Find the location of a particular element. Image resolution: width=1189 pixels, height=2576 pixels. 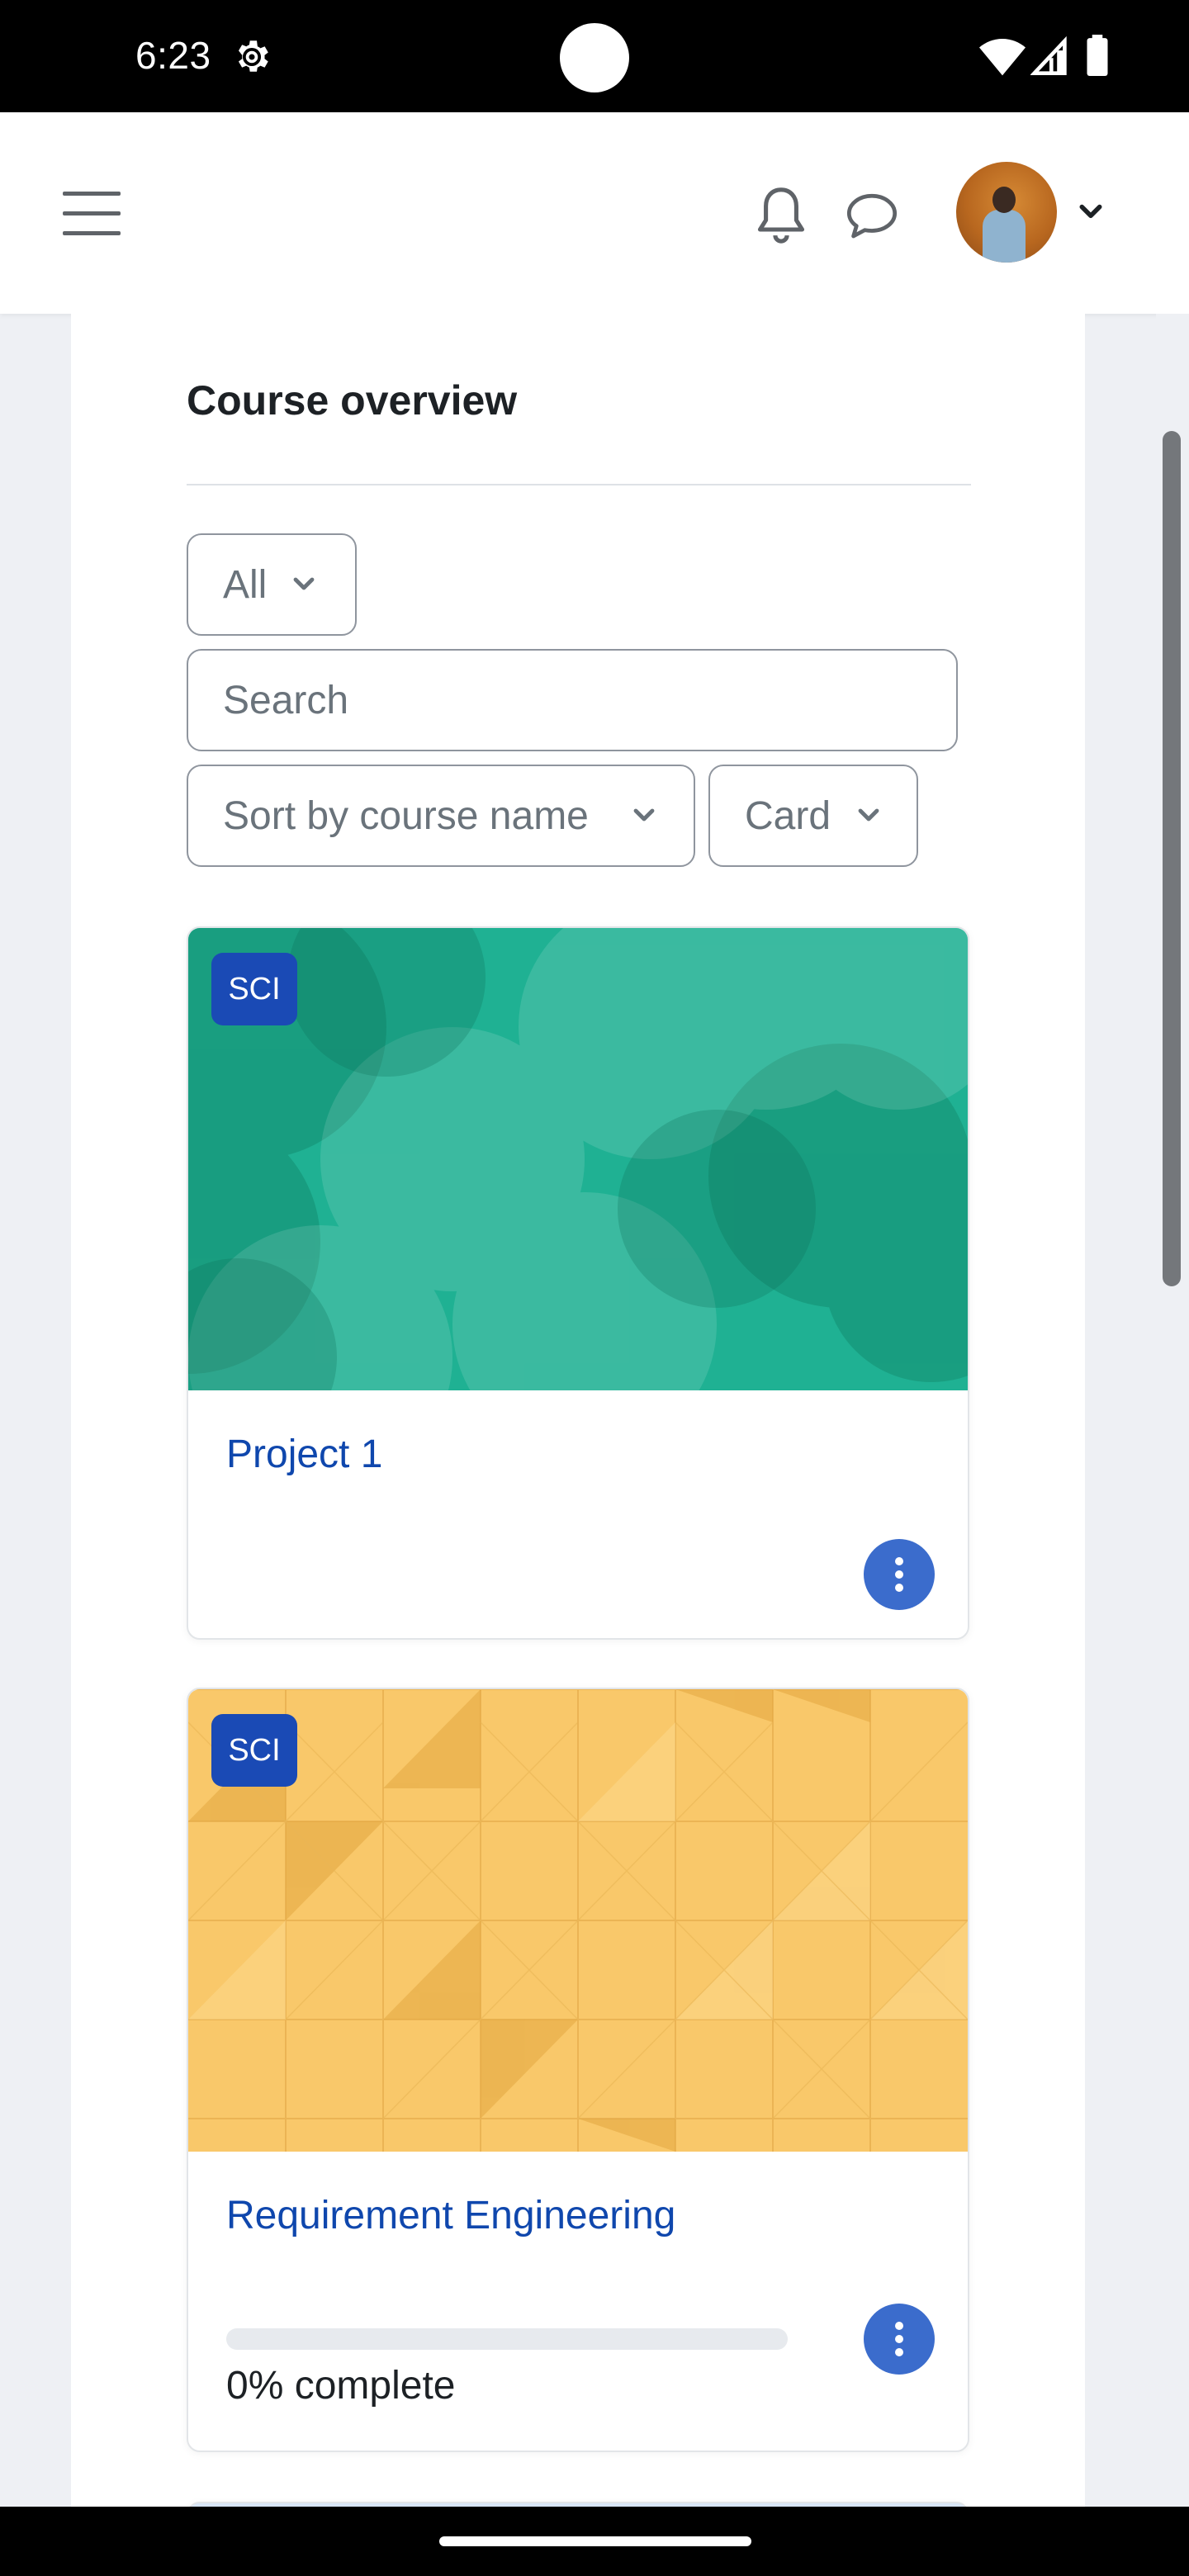

status-bar: 6:23 is located at coordinates (594, 56).